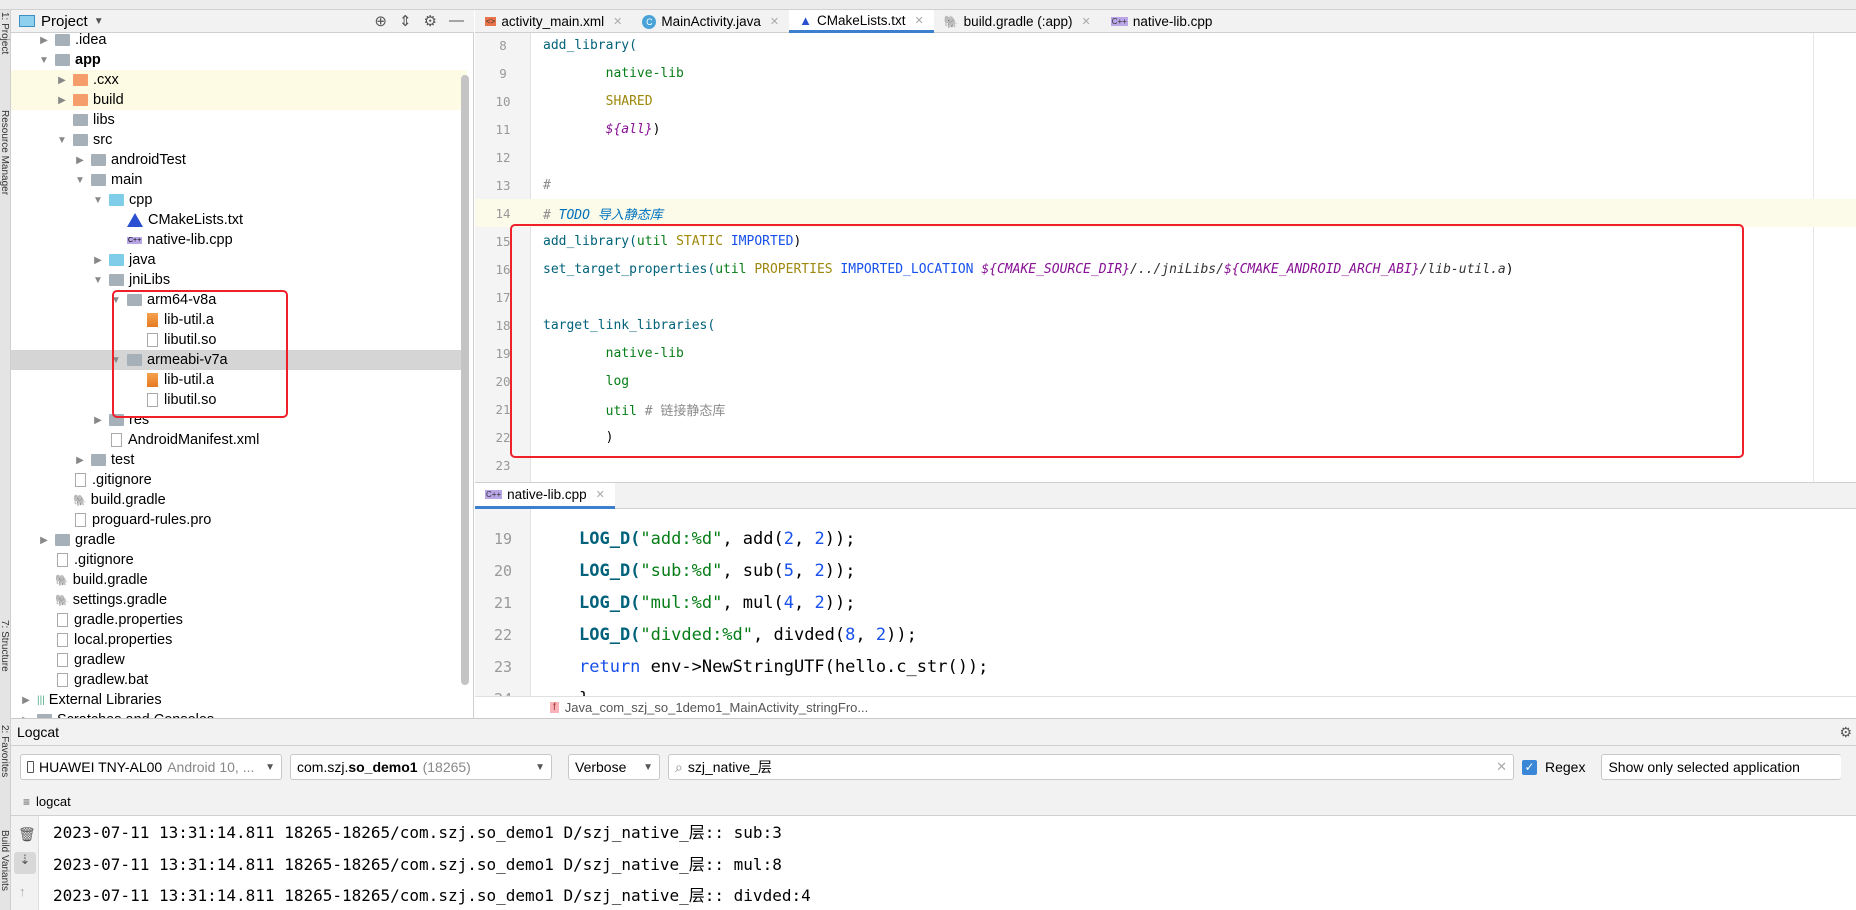  What do you see at coordinates (5, 646) in the screenshot?
I see `side-tab-structure: 7: Structure` at bounding box center [5, 646].